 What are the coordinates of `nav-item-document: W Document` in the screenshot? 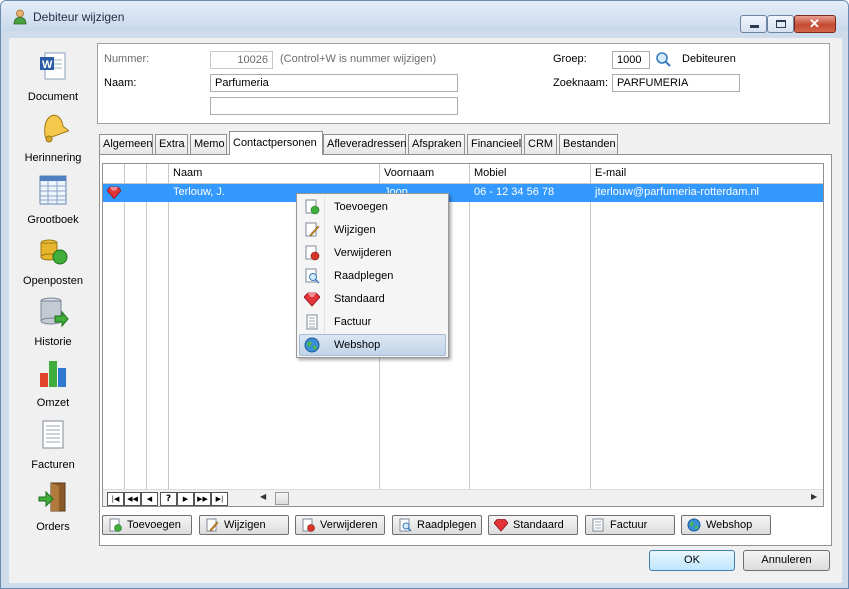 It's located at (53, 81).